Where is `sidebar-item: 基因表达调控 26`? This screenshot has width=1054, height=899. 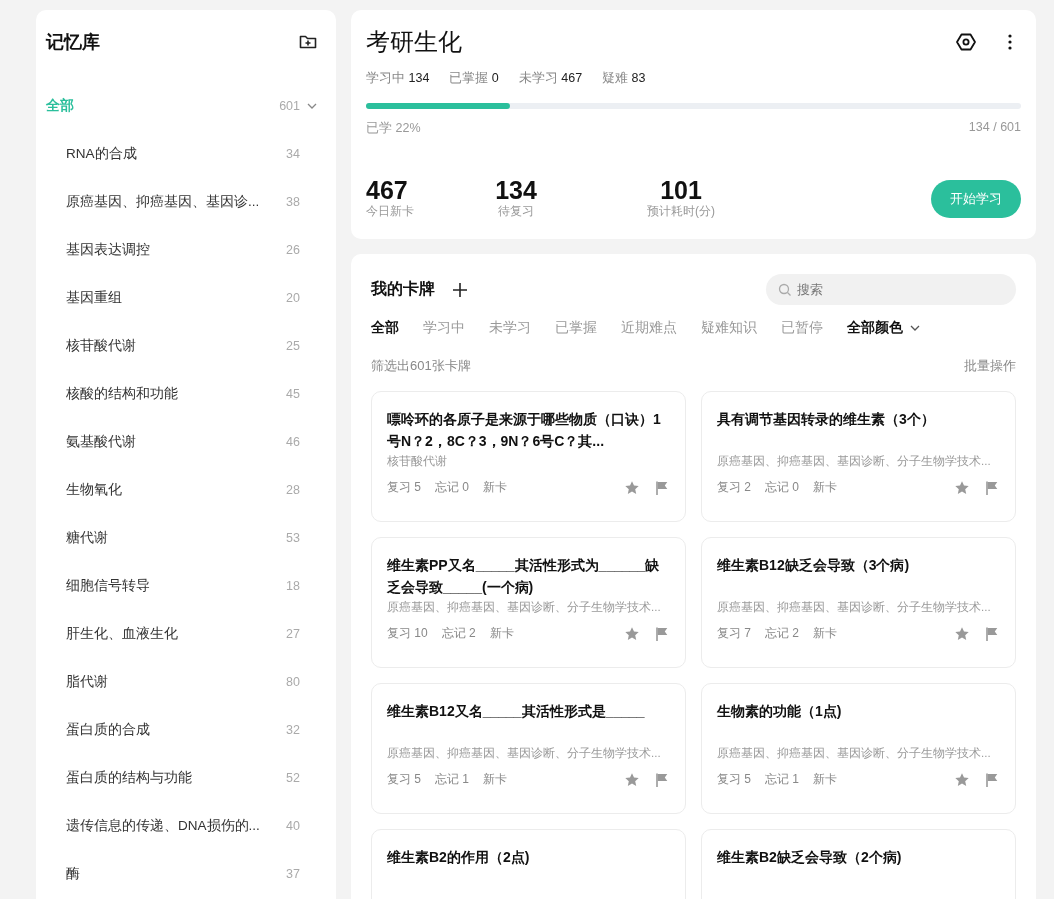 sidebar-item: 基因表达调控 26 is located at coordinates (182, 250).